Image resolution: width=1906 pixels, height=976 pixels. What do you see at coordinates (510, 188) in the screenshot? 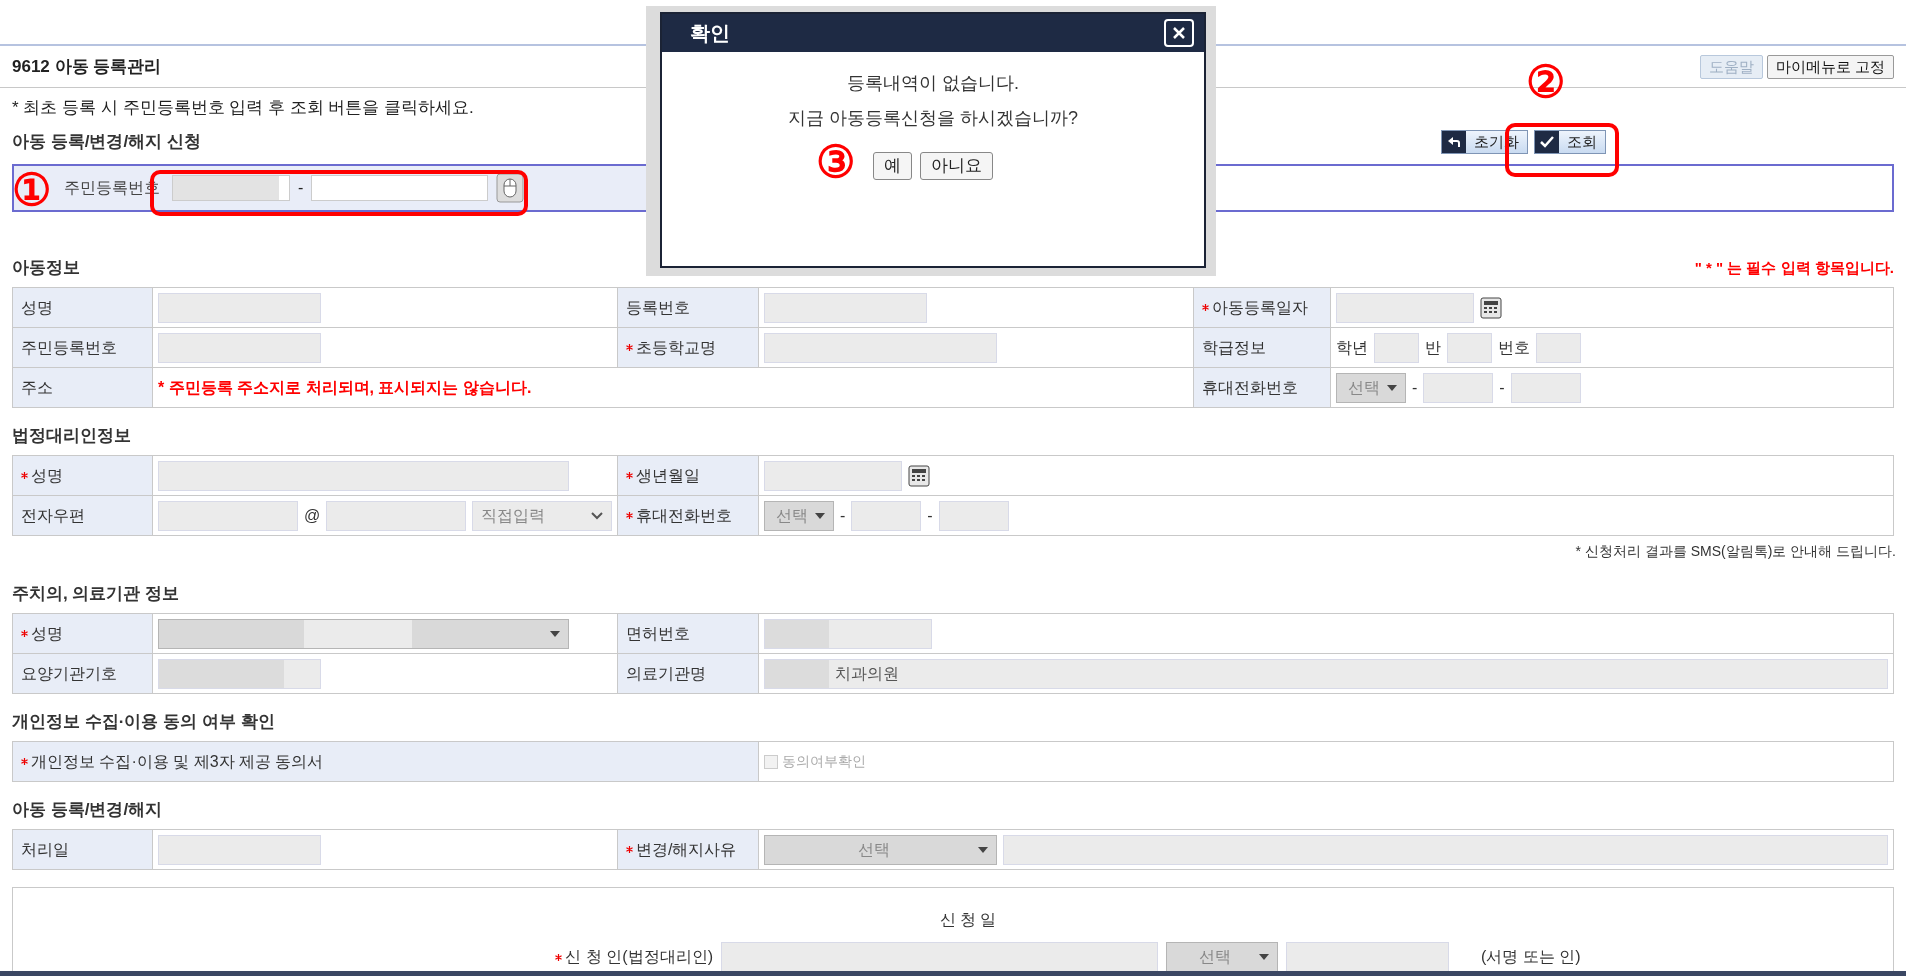
I see `mouse-icon` at bounding box center [510, 188].